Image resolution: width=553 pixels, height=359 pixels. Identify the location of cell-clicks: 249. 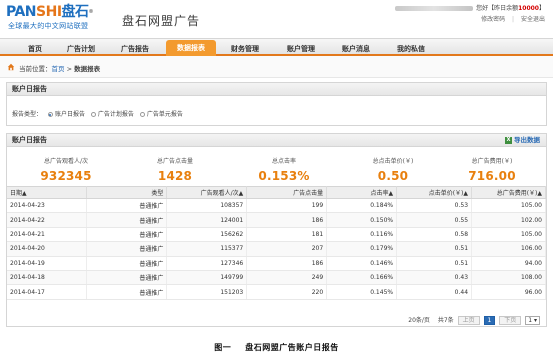
(287, 278).